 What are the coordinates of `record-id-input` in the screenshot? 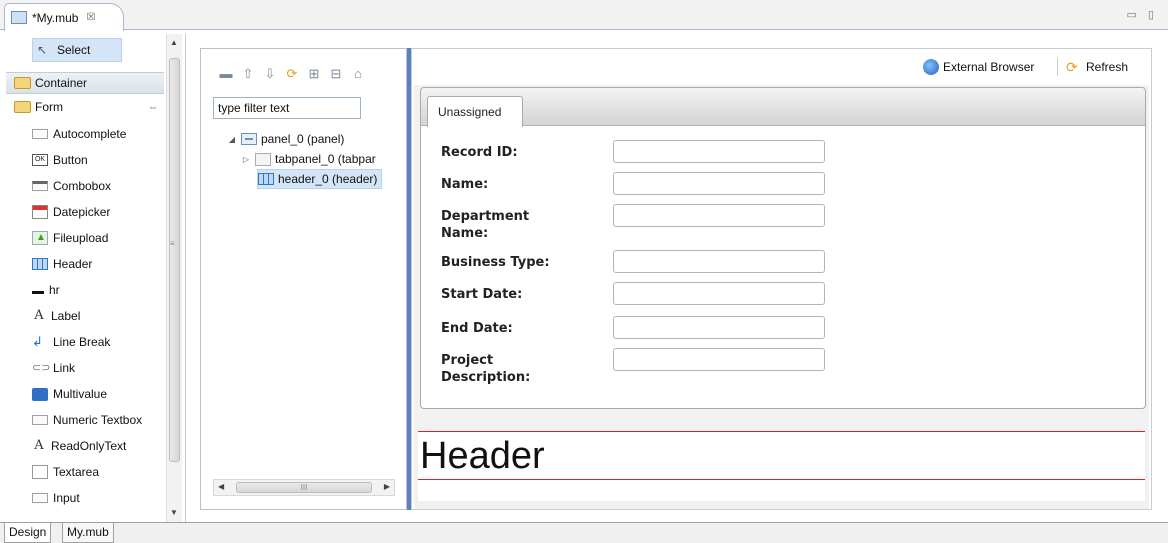 It's located at (719, 151).